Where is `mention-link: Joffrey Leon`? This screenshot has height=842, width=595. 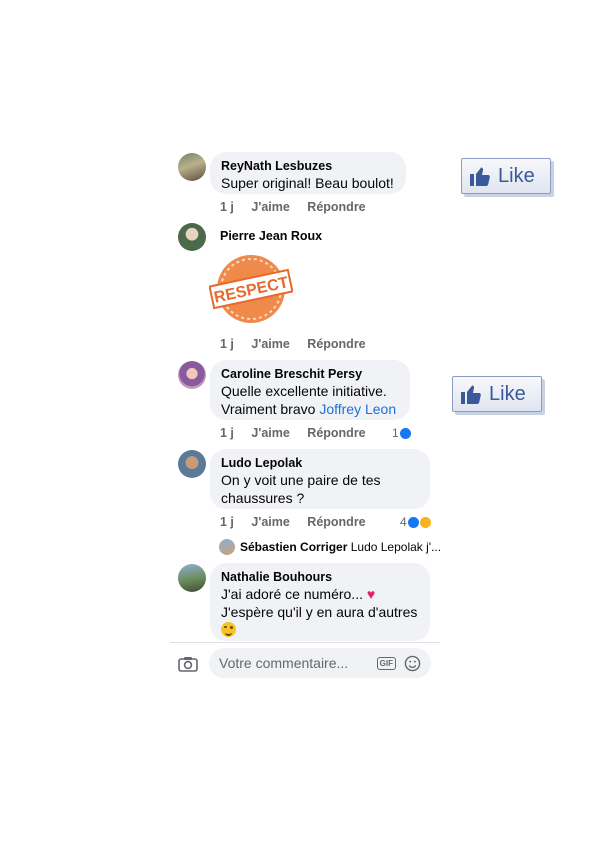 mention-link: Joffrey Leon is located at coordinates (357, 409).